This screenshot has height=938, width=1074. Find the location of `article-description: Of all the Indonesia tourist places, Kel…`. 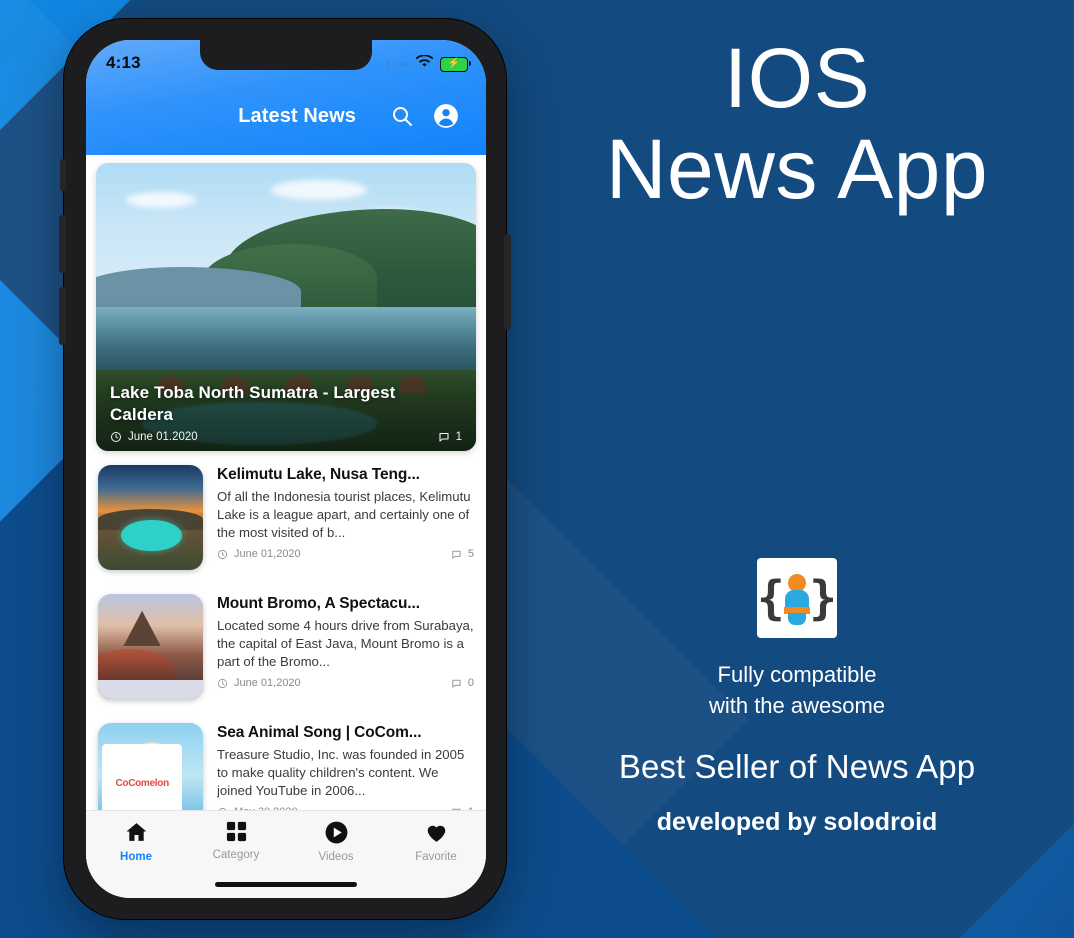

article-description: Of all the Indonesia tourist places, Kel… is located at coordinates (344, 514).